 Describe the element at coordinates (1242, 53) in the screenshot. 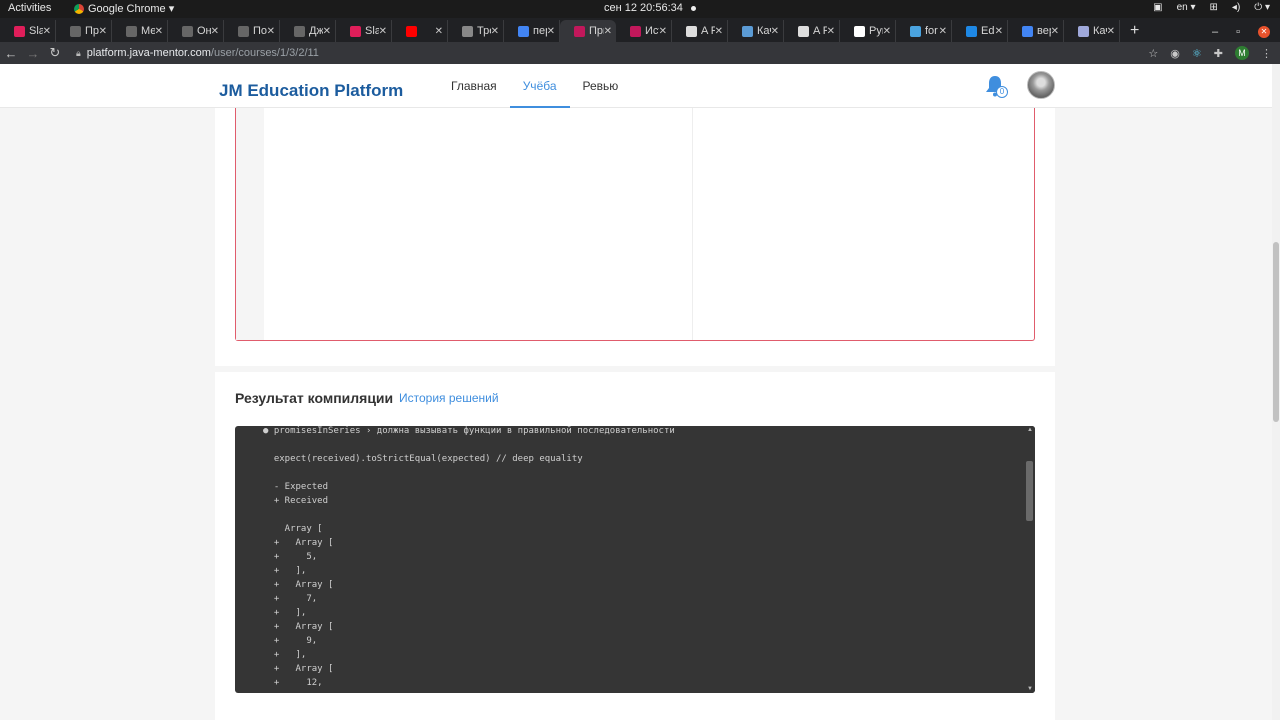

I see `profile-avatar: M` at that location.